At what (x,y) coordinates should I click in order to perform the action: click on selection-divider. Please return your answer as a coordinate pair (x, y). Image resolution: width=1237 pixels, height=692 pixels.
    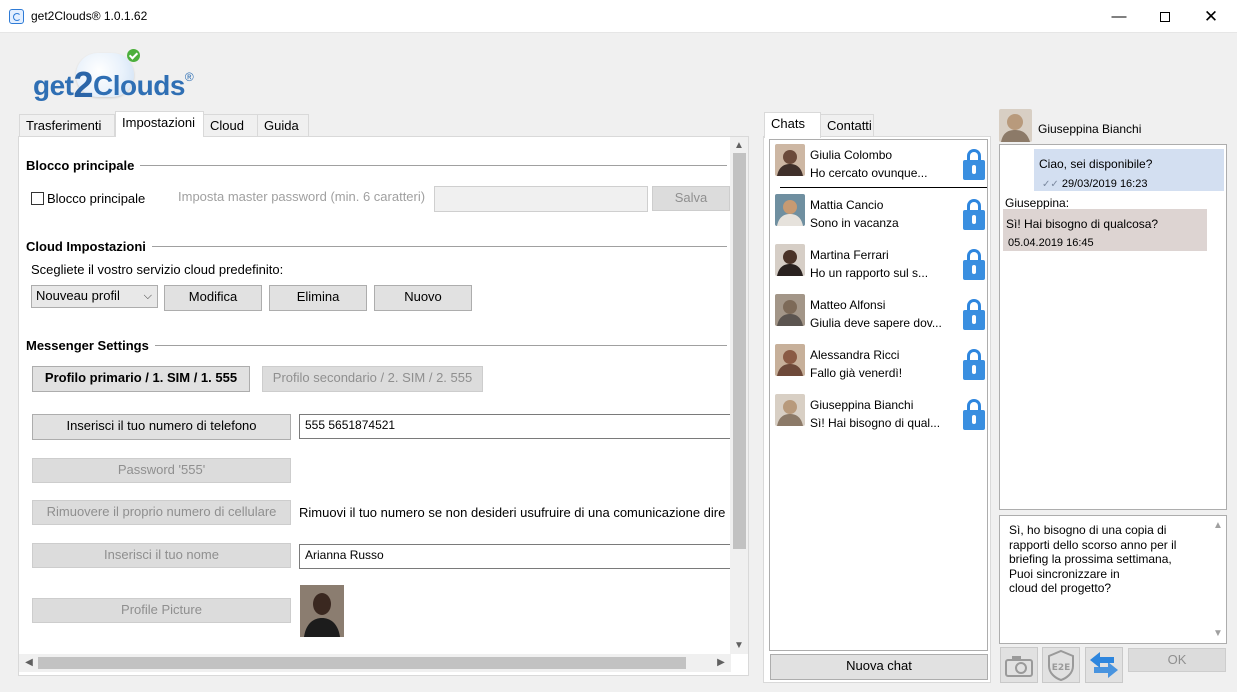
    Looking at the image, I should click on (883, 187).